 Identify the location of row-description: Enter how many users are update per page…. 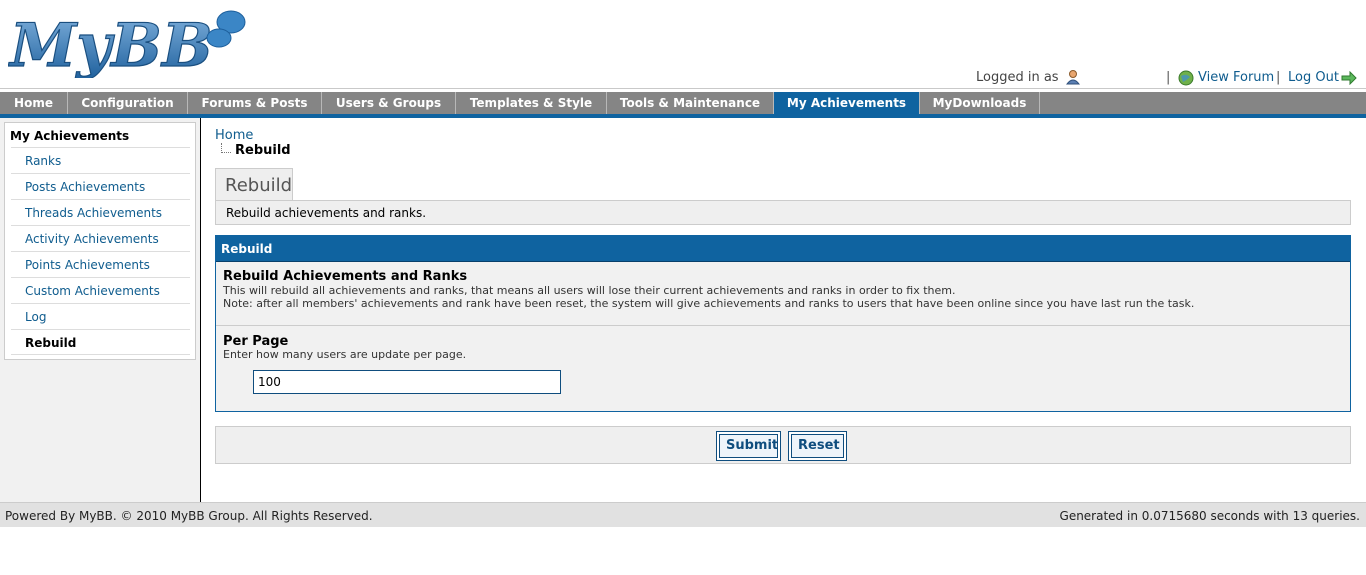
(345, 354).